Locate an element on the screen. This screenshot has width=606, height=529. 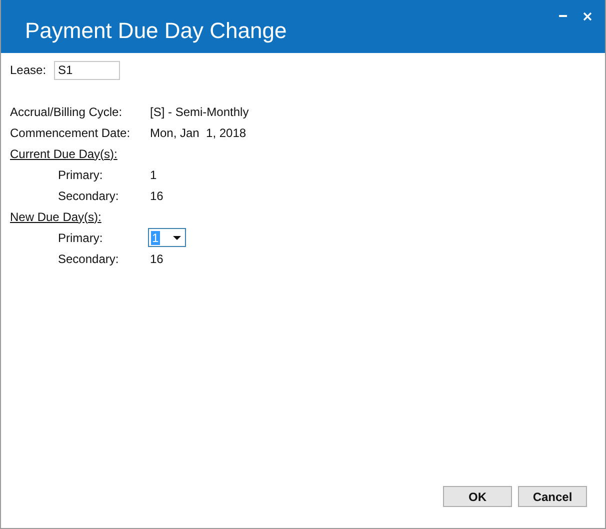
field-label: Commencement Date: is located at coordinates (70, 133).